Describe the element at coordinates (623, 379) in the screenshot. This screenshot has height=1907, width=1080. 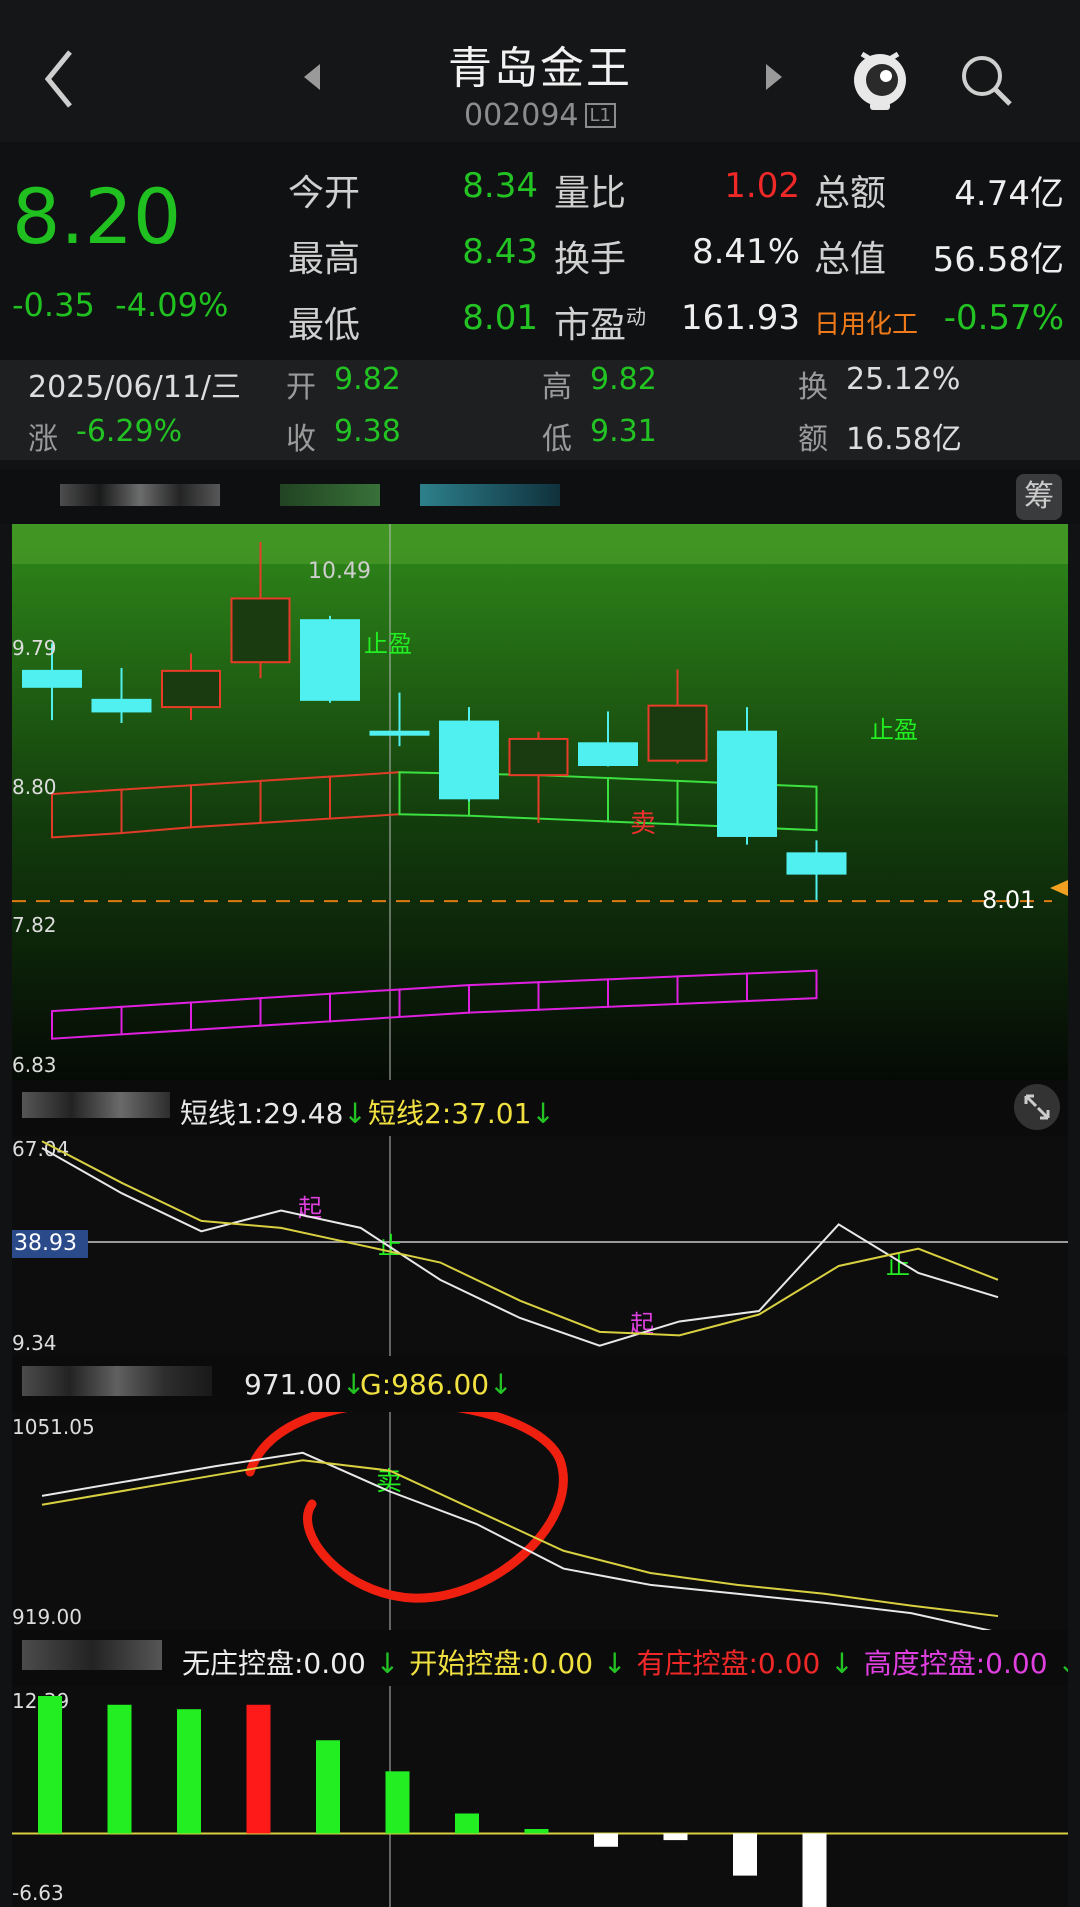
I see `day-high: 9.82` at that location.